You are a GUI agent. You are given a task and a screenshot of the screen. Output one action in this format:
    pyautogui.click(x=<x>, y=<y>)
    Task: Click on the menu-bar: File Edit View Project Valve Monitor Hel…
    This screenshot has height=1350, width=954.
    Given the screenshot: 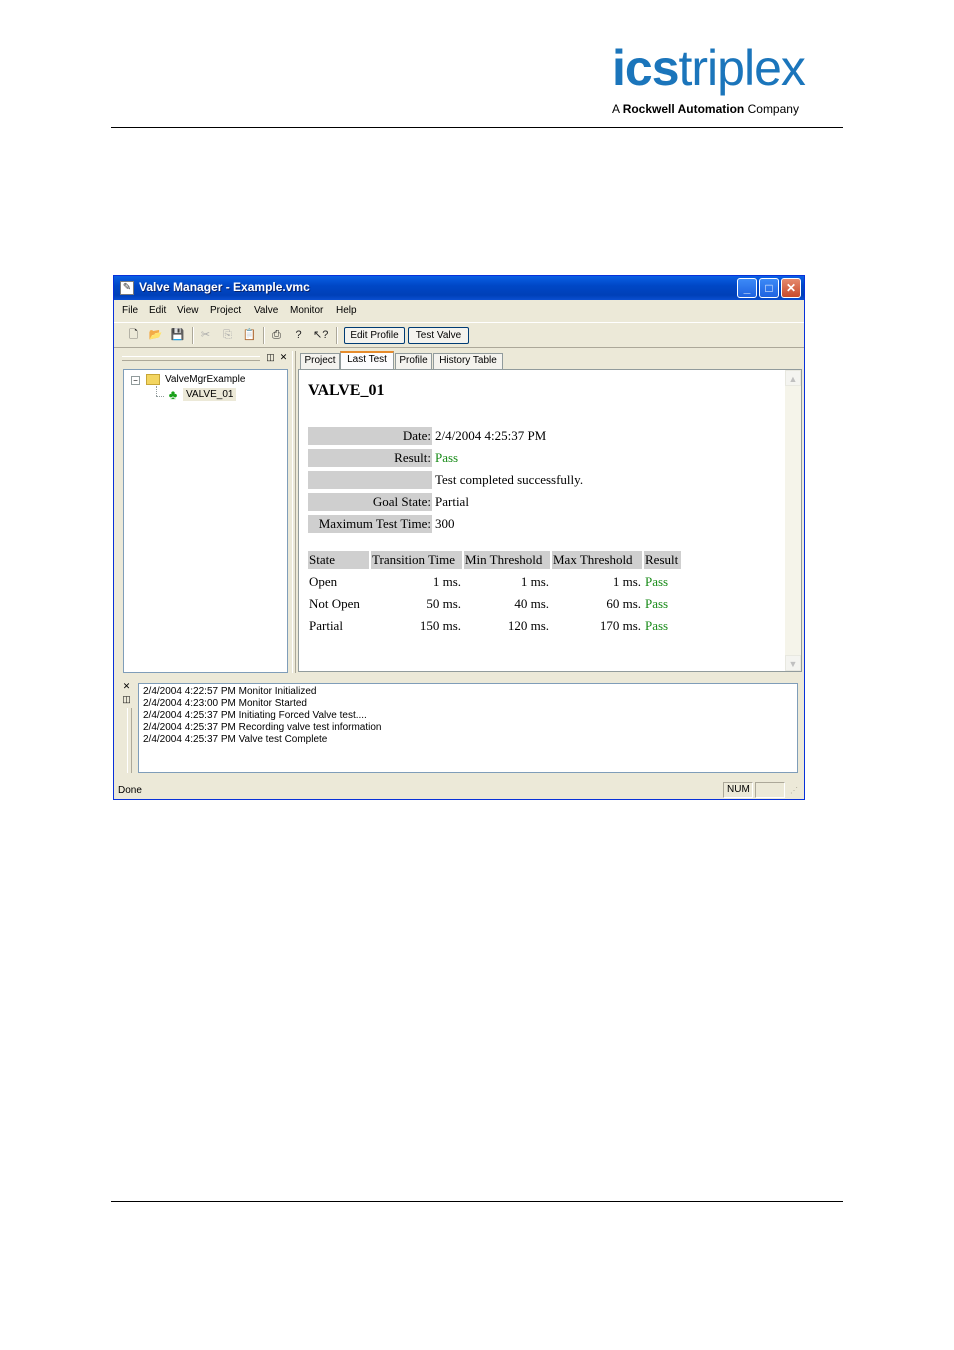 What is the action you would take?
    pyautogui.click(x=459, y=311)
    